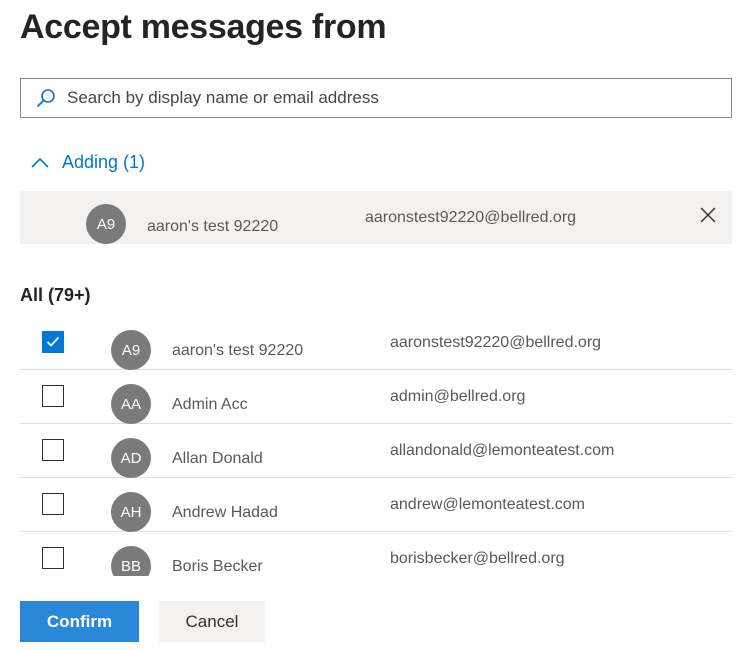 The width and height of the screenshot is (743, 650). What do you see at coordinates (131, 561) in the screenshot?
I see `avatar: BB` at bounding box center [131, 561].